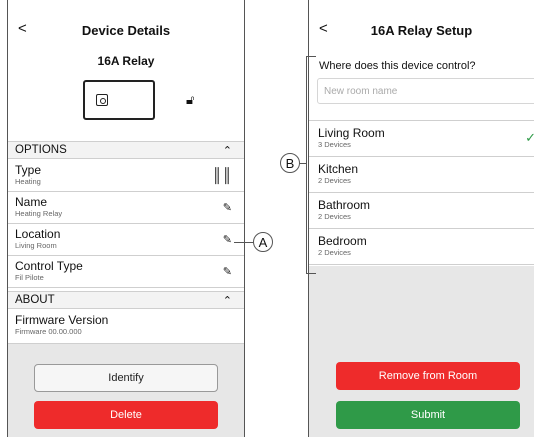 The width and height of the screenshot is (536, 437). What do you see at coordinates (126, 208) in the screenshot?
I see `row-name: Name Heating Relay ✎` at bounding box center [126, 208].